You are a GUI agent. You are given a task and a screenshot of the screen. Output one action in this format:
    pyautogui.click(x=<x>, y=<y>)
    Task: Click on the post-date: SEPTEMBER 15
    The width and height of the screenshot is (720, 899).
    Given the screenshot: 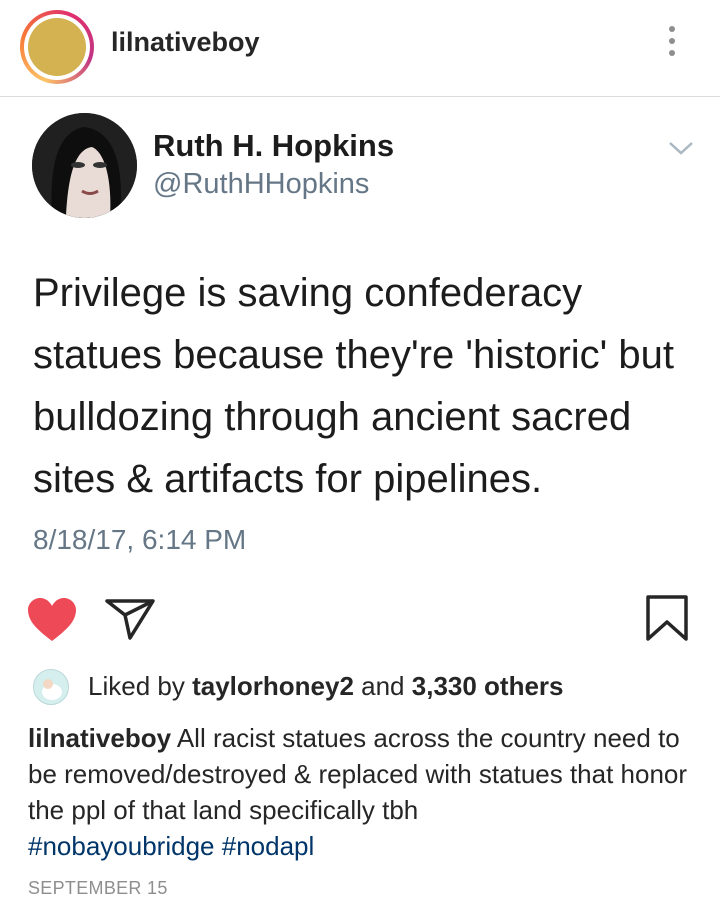 What is the action you would take?
    pyautogui.click(x=98, y=888)
    